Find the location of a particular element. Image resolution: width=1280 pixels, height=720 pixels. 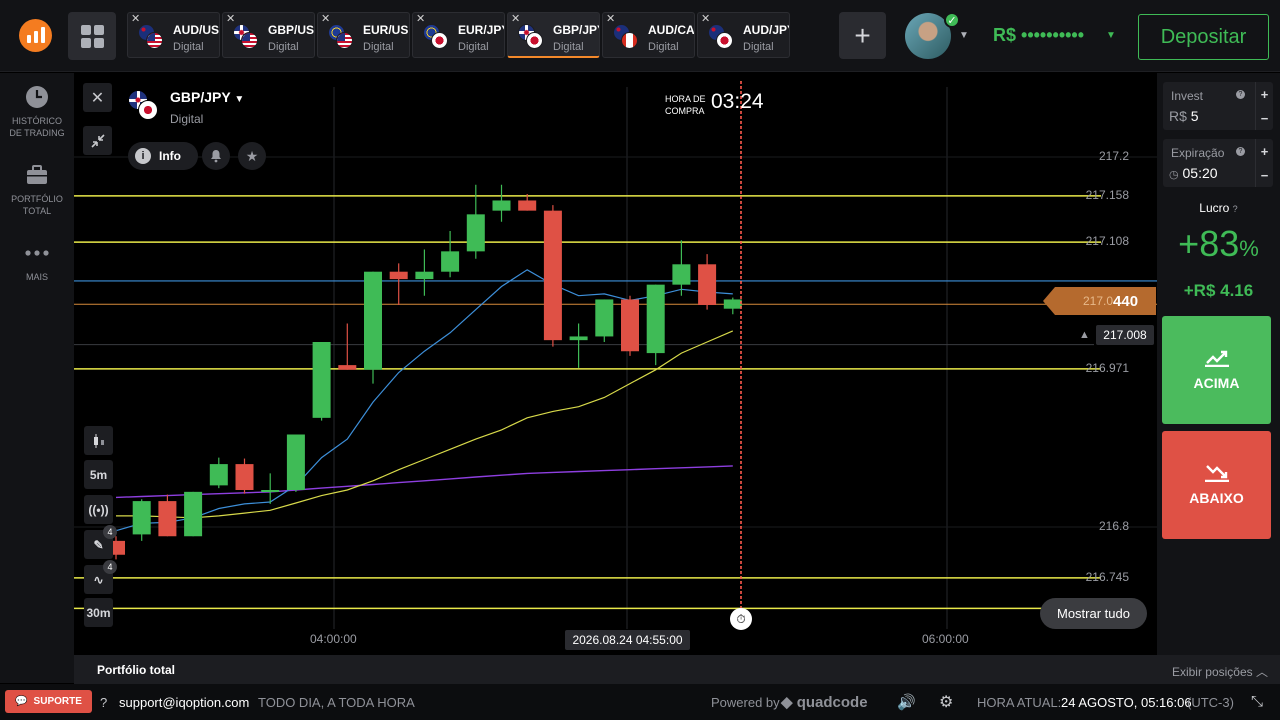

invest-decrease-button: − is located at coordinates (1264, 118).